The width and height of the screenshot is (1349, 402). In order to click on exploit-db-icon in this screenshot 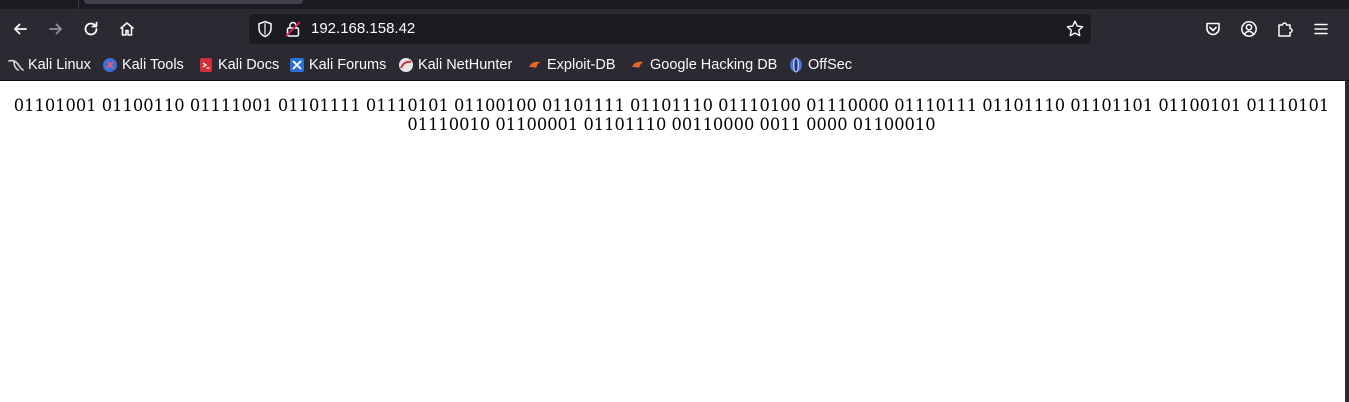, I will do `click(535, 64)`.